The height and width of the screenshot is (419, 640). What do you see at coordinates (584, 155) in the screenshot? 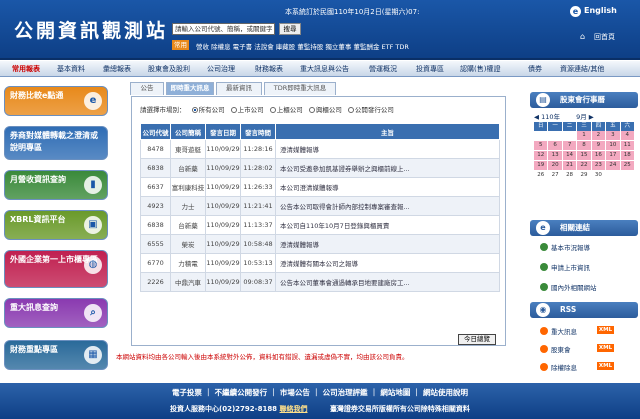
I see `calendar-day: 15` at bounding box center [584, 155].